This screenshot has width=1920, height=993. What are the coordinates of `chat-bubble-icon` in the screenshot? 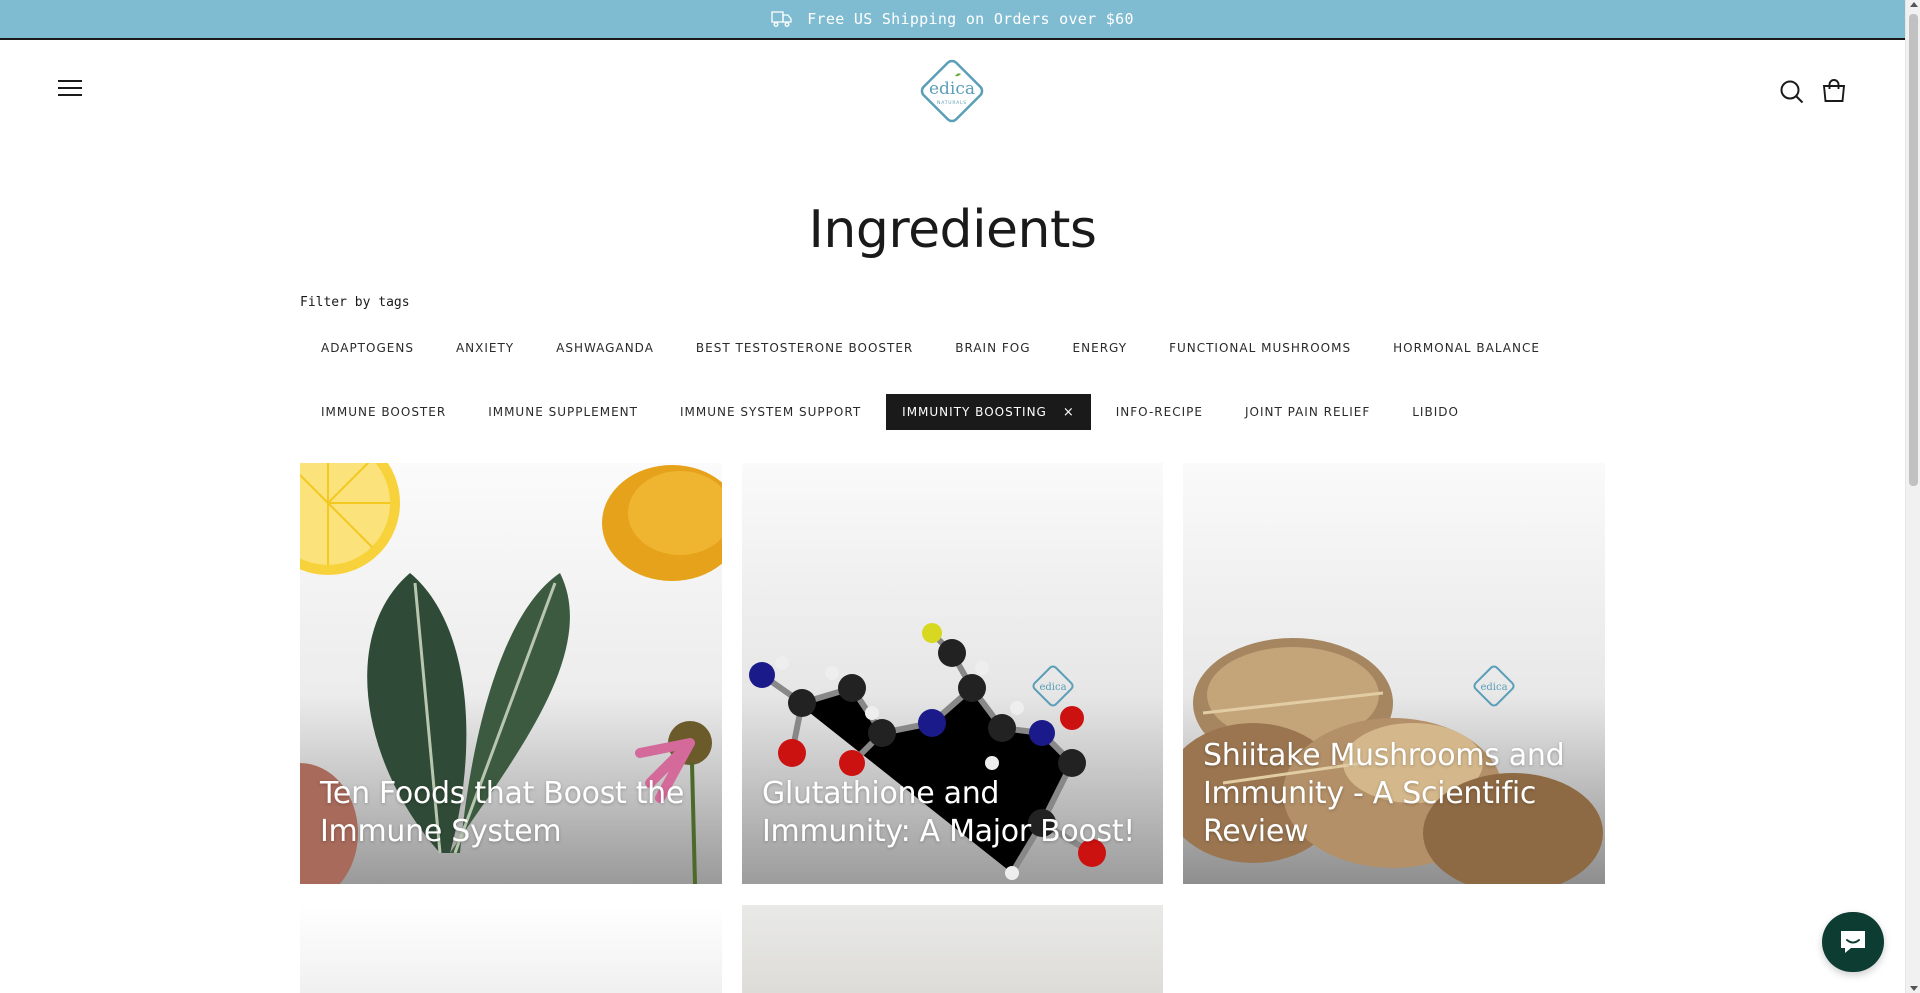 It's located at (1853, 942).